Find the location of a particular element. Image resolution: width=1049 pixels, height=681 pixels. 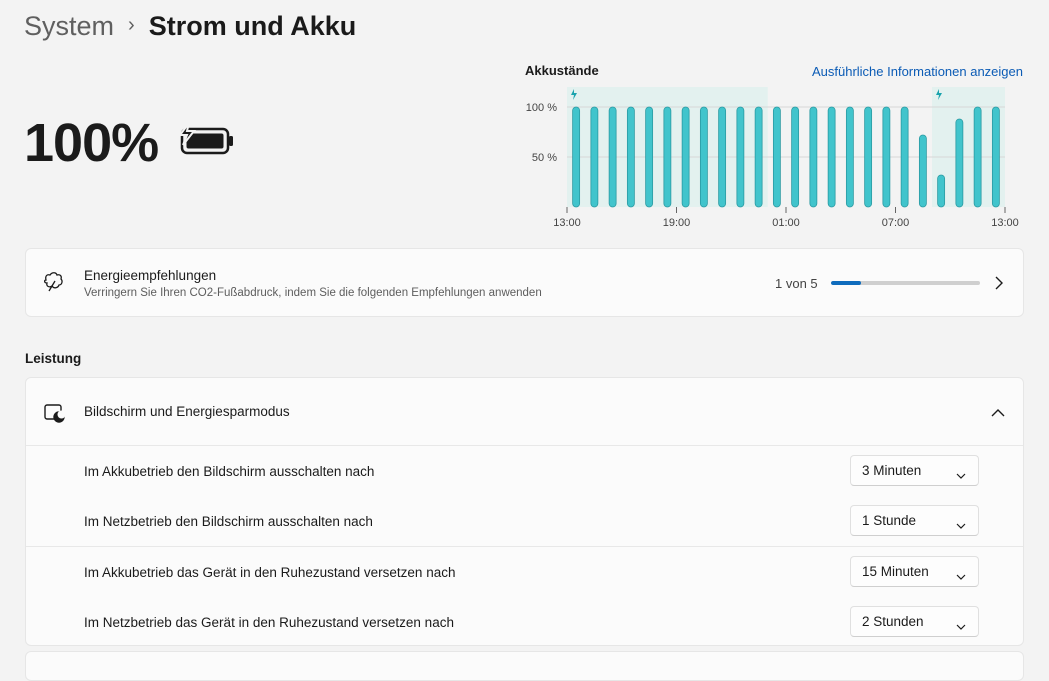

screen-sleep-title: Bildschirm und Energiesparmodus is located at coordinates (187, 411).